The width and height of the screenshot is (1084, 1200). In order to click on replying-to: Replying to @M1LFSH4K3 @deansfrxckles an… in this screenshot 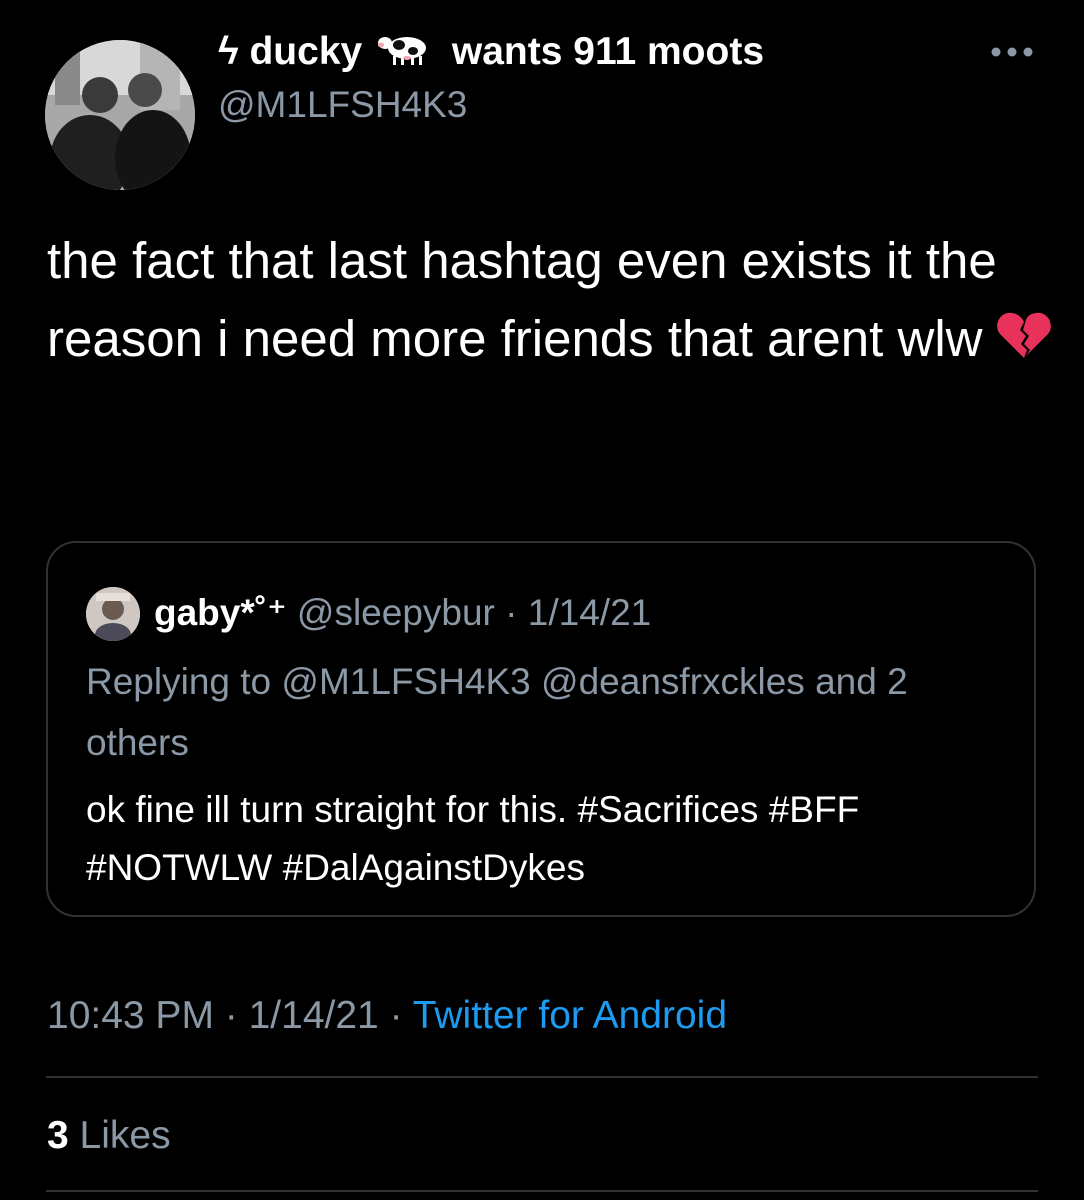, I will do `click(497, 712)`.